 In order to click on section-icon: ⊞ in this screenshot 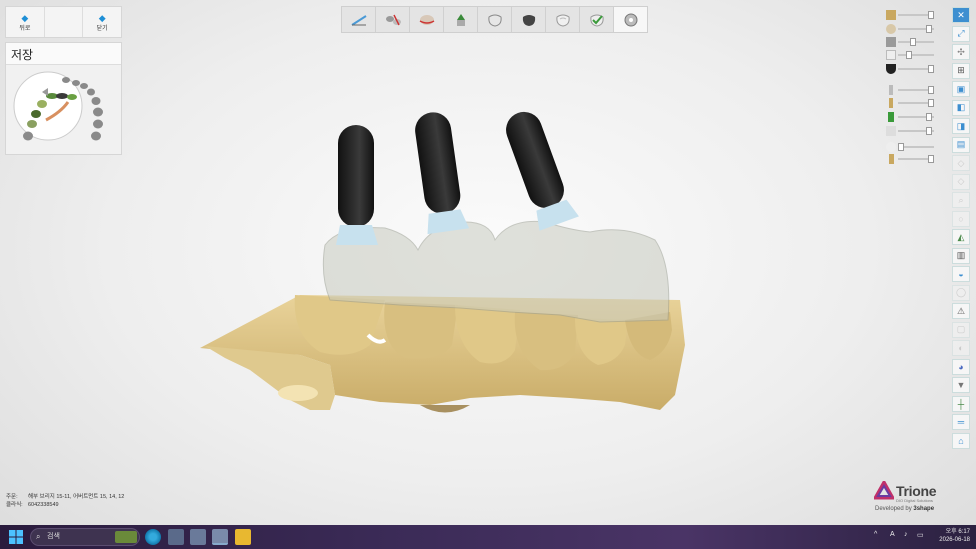, I will do `click(961, 70)`.